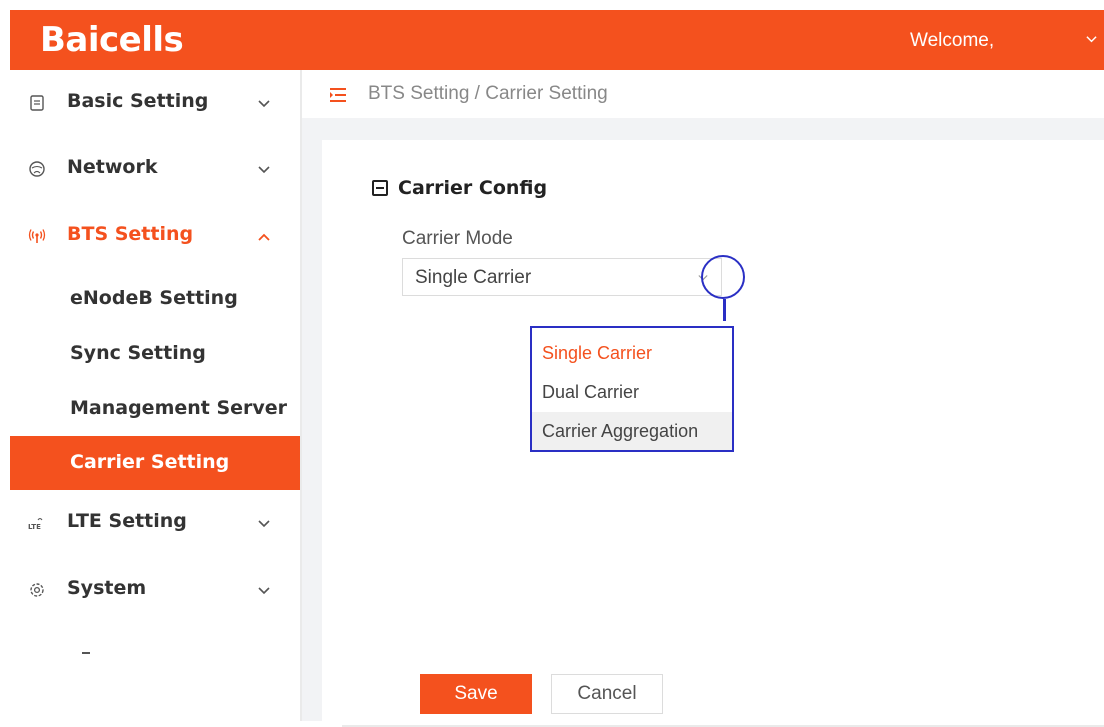  Describe the element at coordinates (37, 590) in the screenshot. I see `gear-icon` at that location.